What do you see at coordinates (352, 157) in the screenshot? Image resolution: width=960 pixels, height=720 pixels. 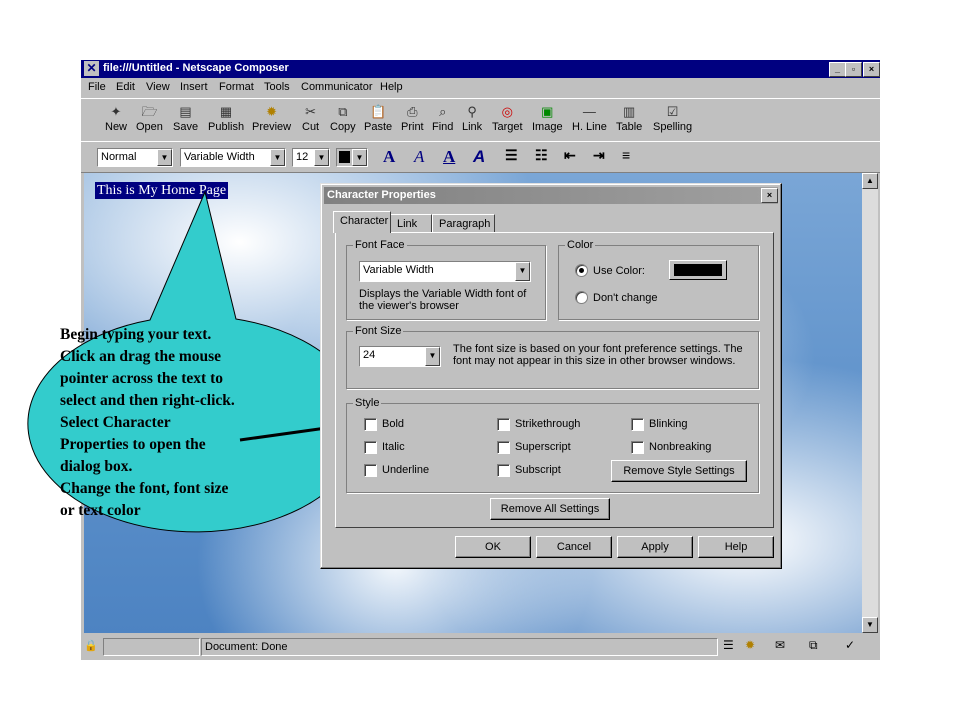 I see `text-color-select: ▼` at bounding box center [352, 157].